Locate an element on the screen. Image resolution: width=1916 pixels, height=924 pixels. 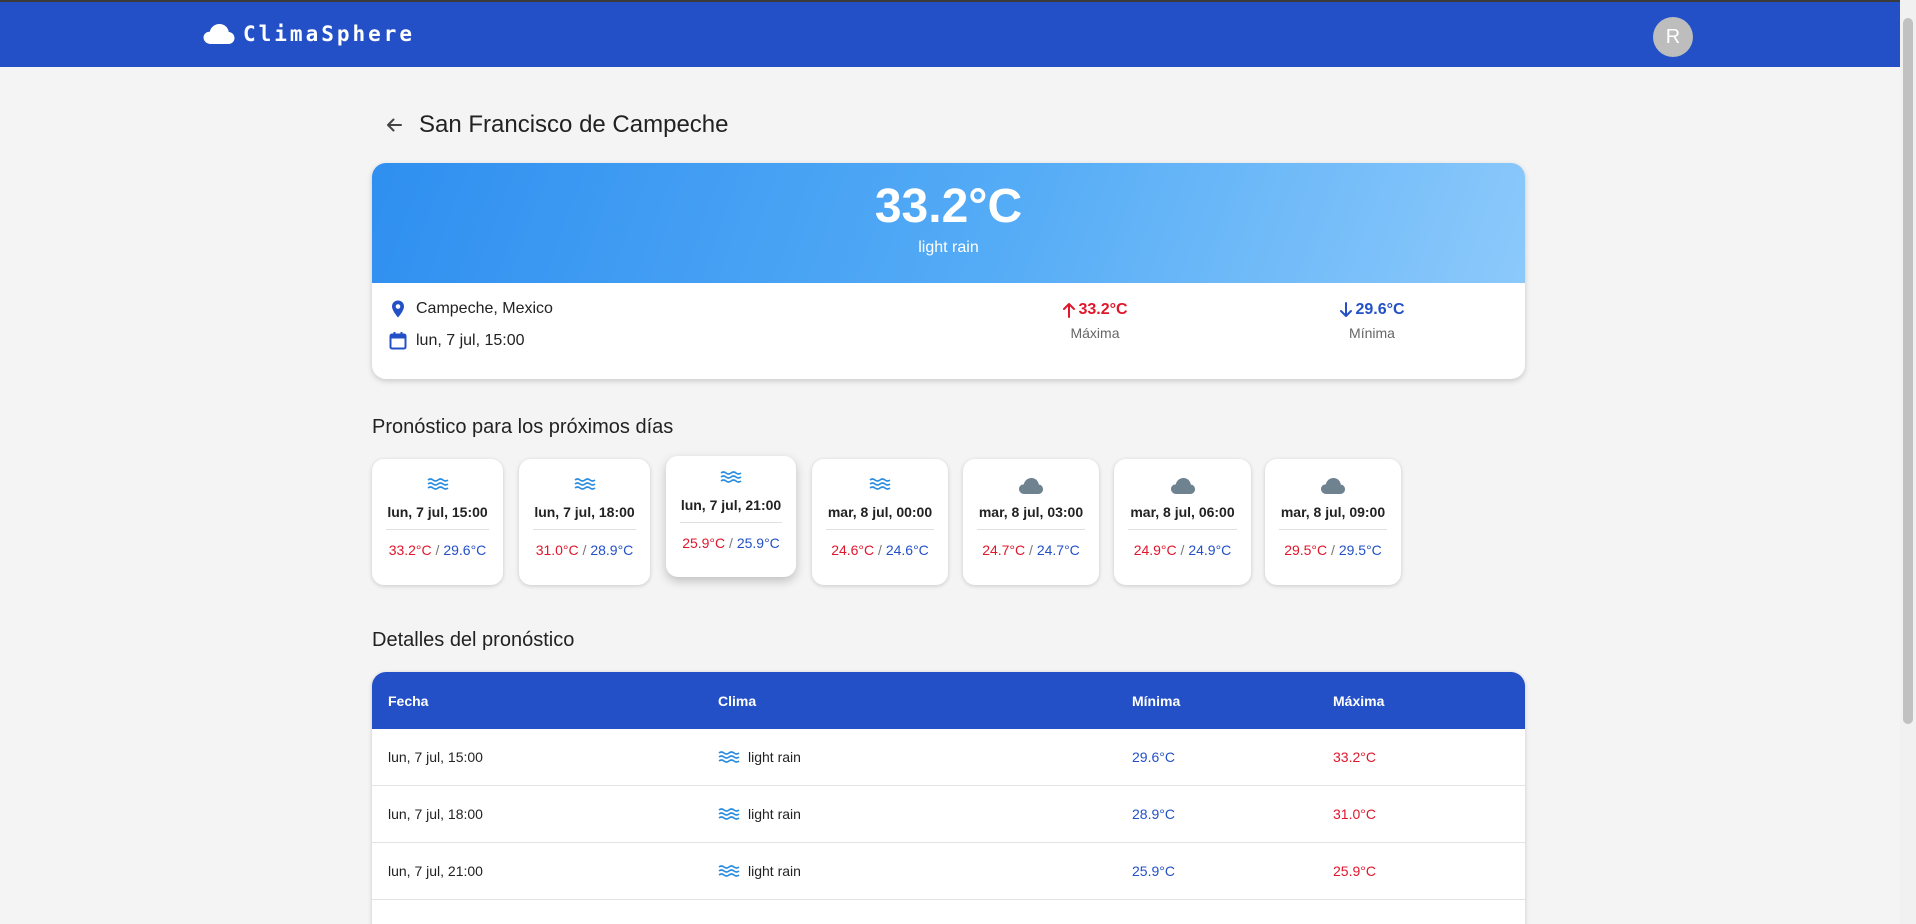
location-pin-icon is located at coordinates (398, 309).